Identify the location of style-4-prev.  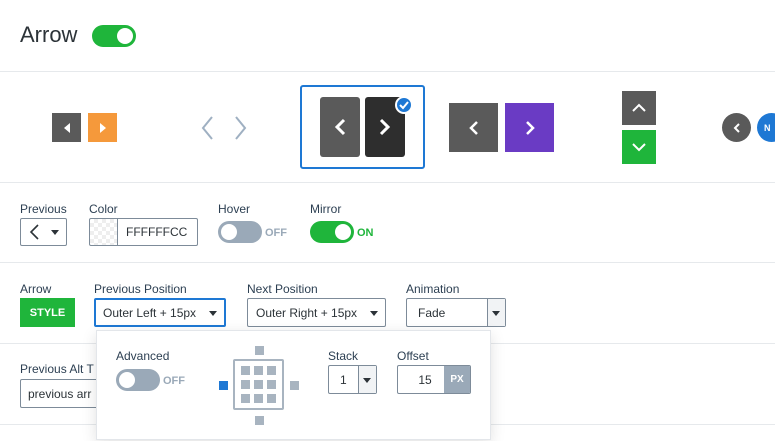
(473, 127).